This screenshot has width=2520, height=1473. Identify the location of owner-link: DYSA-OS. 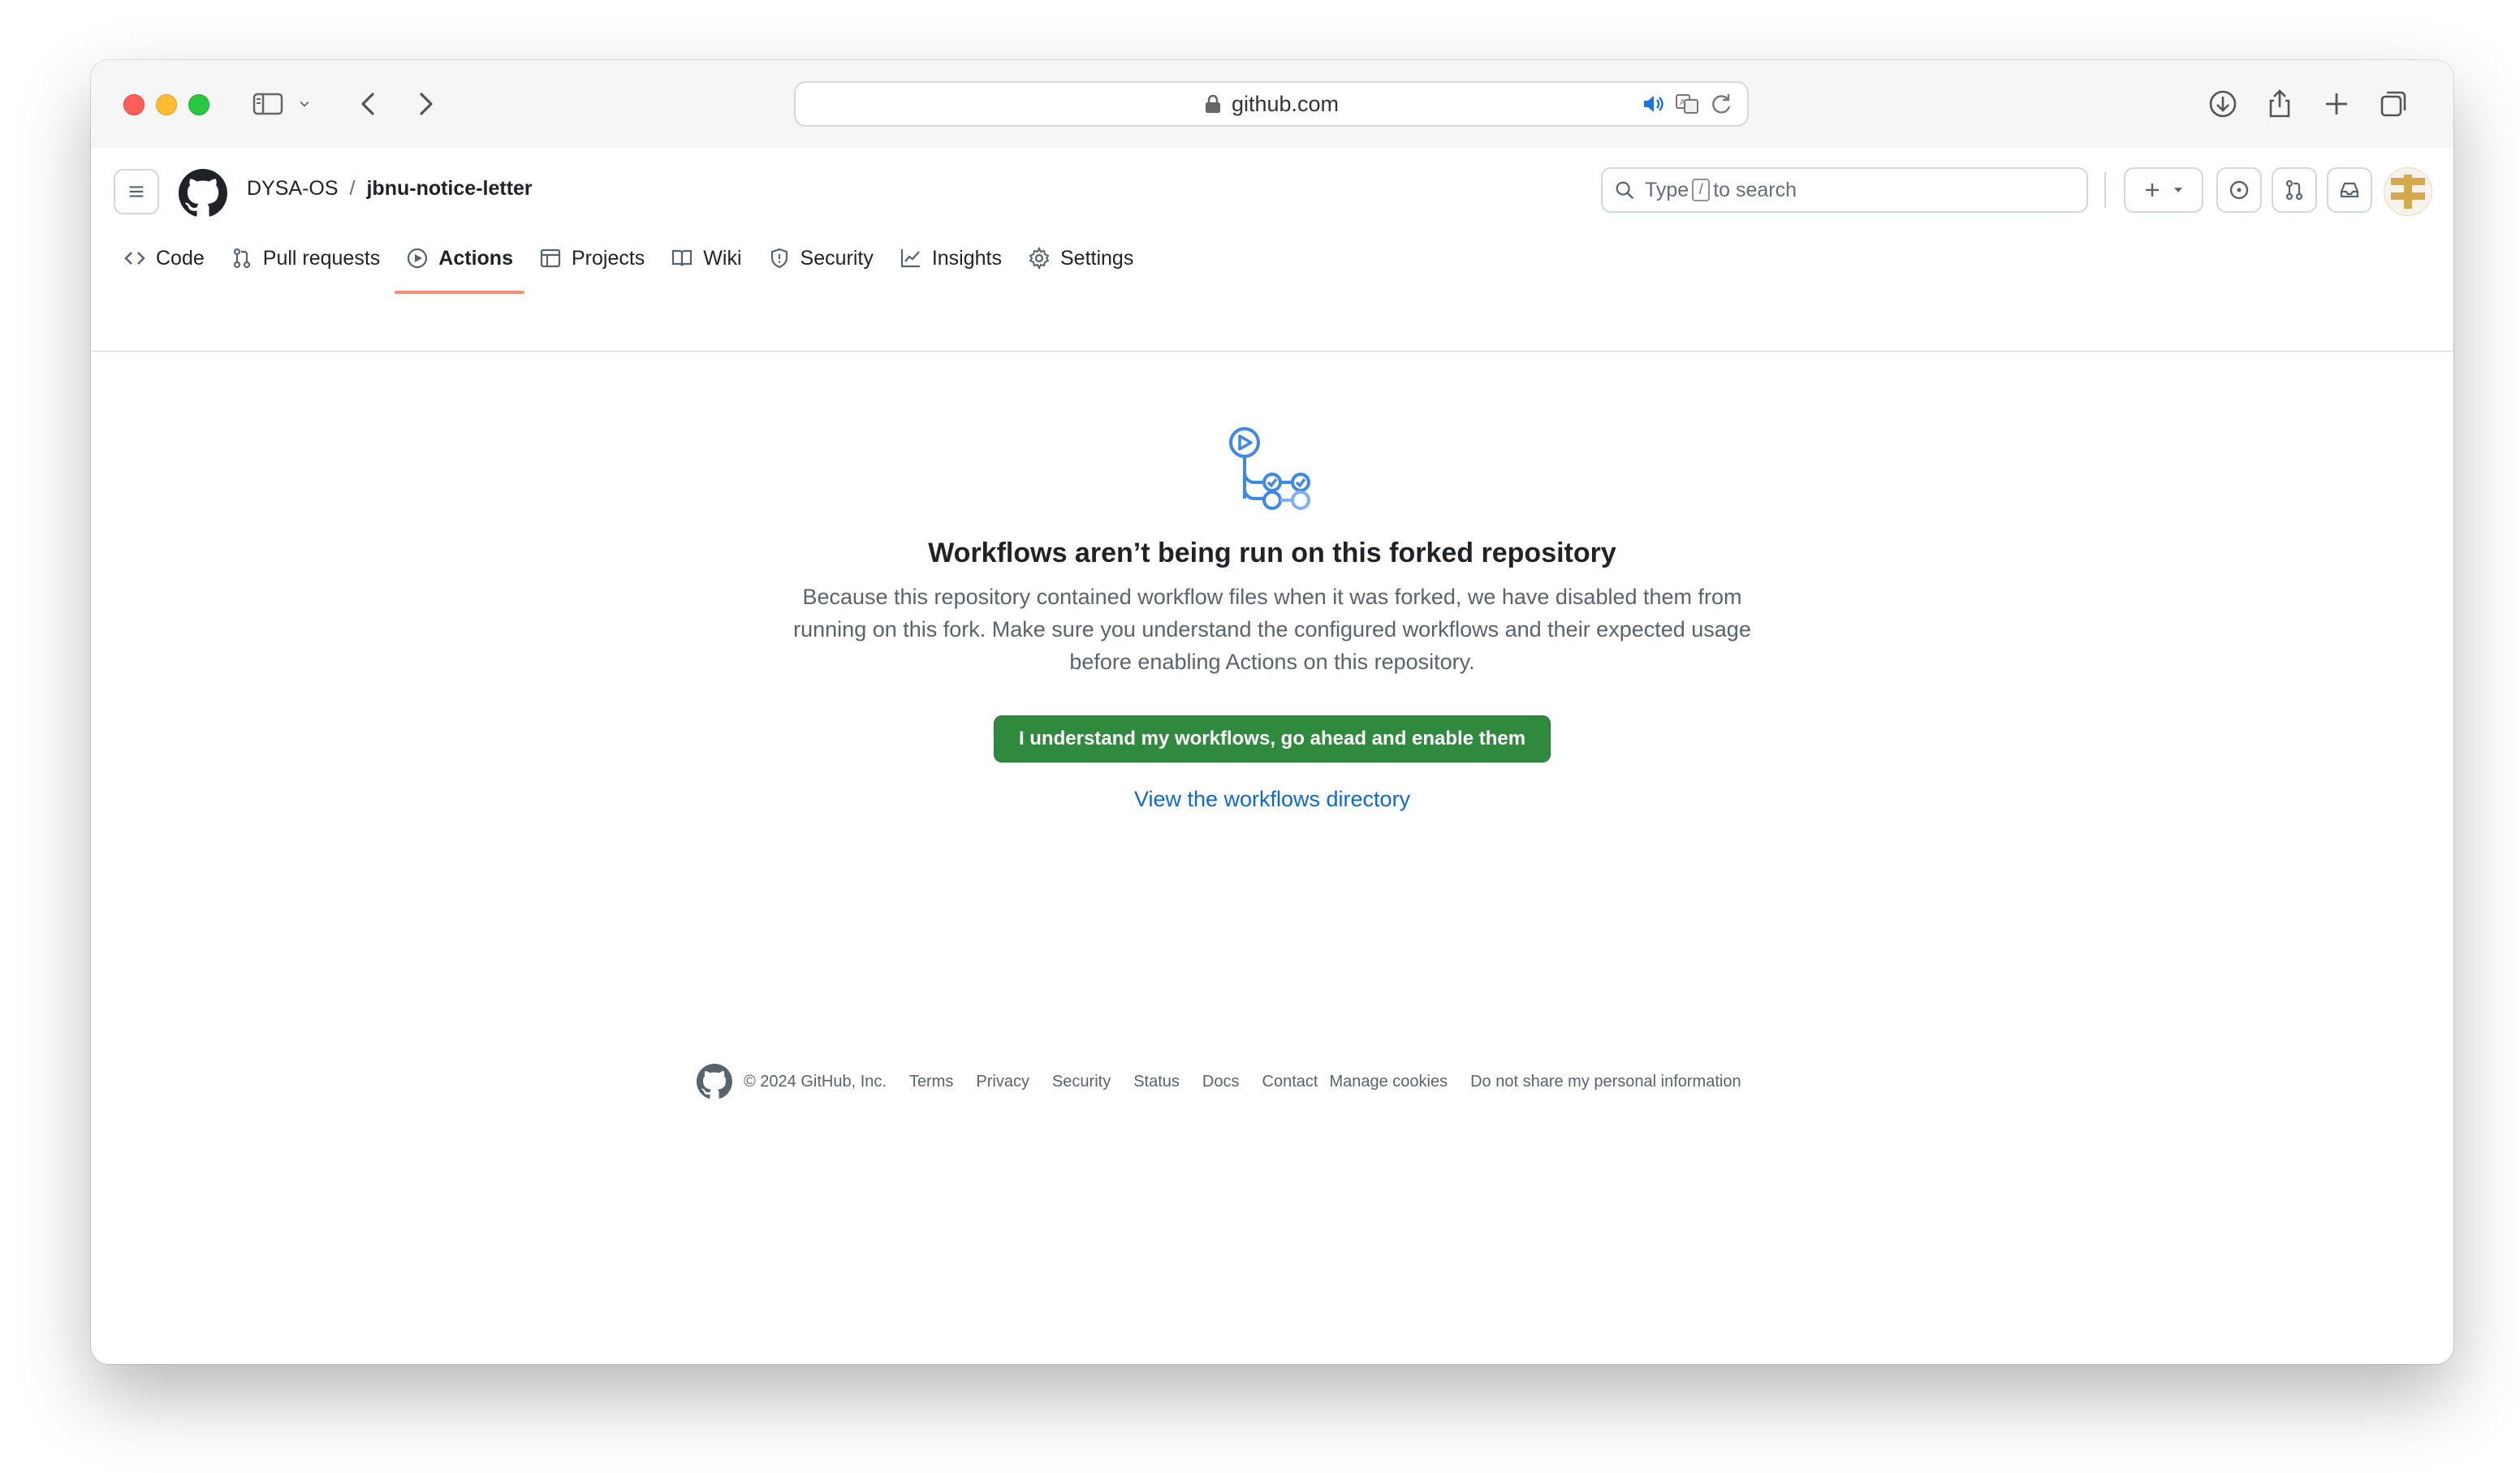
(293, 189).